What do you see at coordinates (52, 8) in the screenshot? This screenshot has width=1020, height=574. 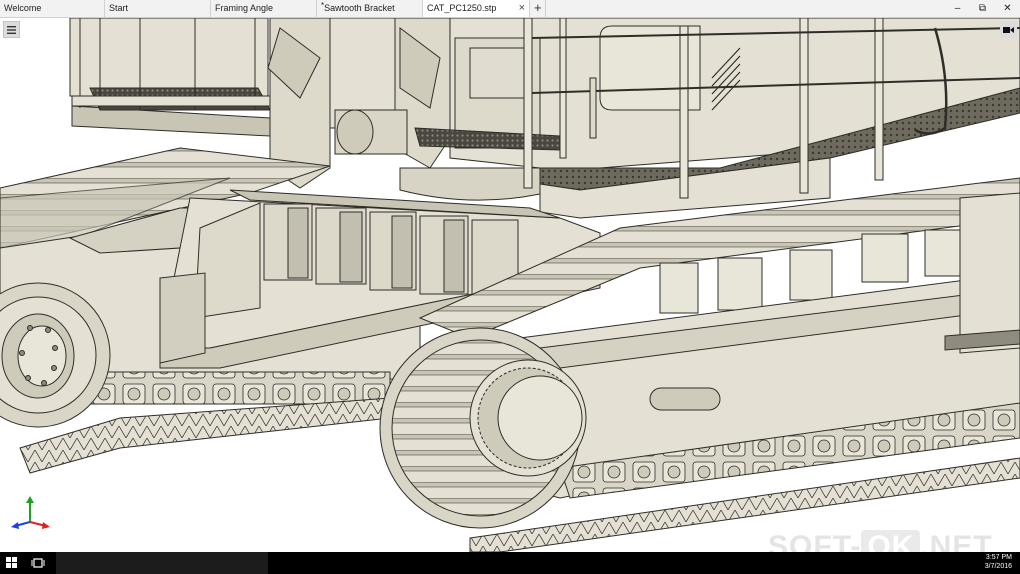 I see `tab-welcome: Welcome` at bounding box center [52, 8].